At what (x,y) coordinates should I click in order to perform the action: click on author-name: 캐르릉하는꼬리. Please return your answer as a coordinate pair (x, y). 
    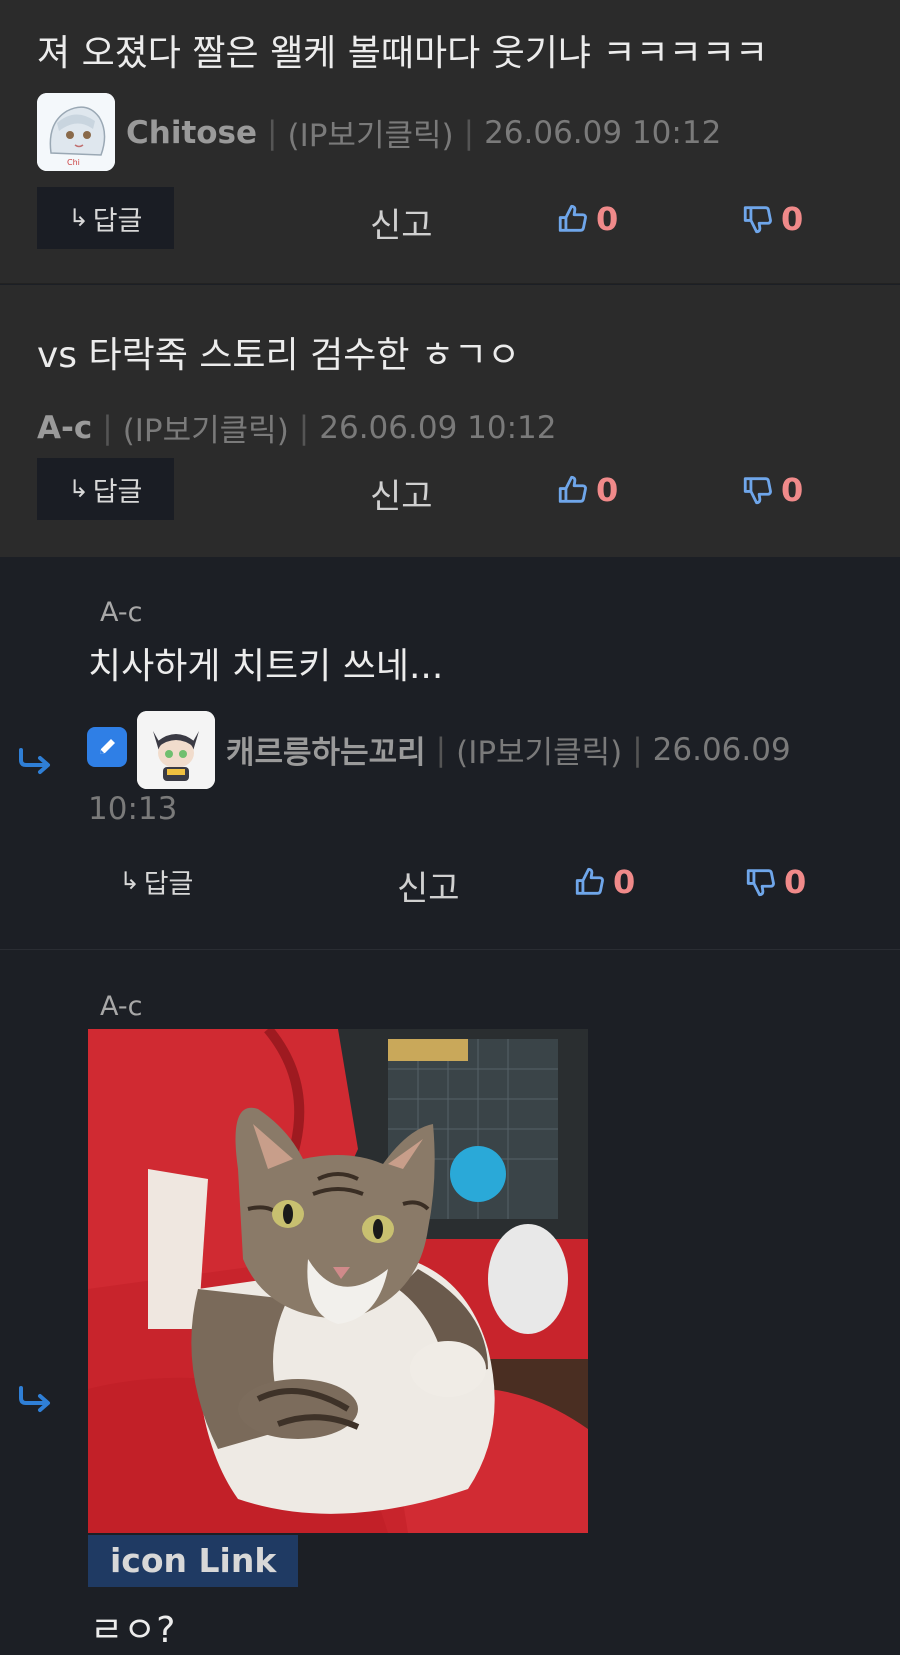
    Looking at the image, I should click on (326, 749).